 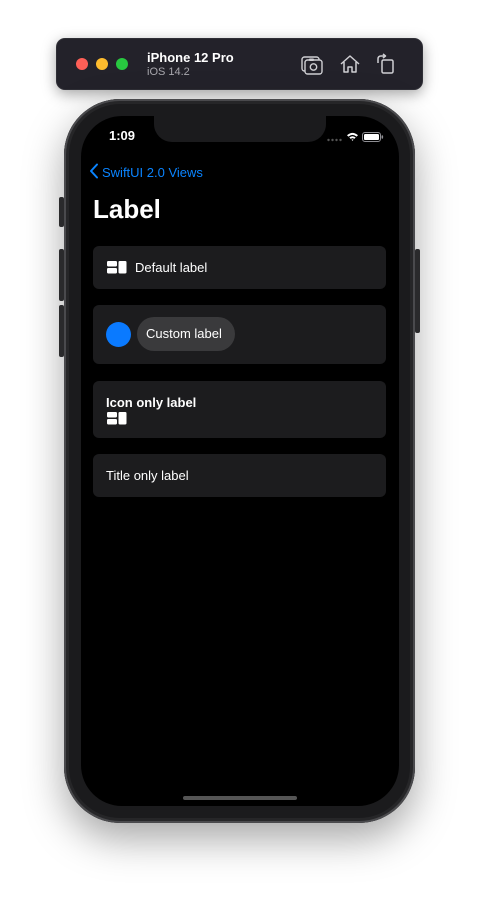 I want to click on cellular-signal-icon, so click(x=334, y=140).